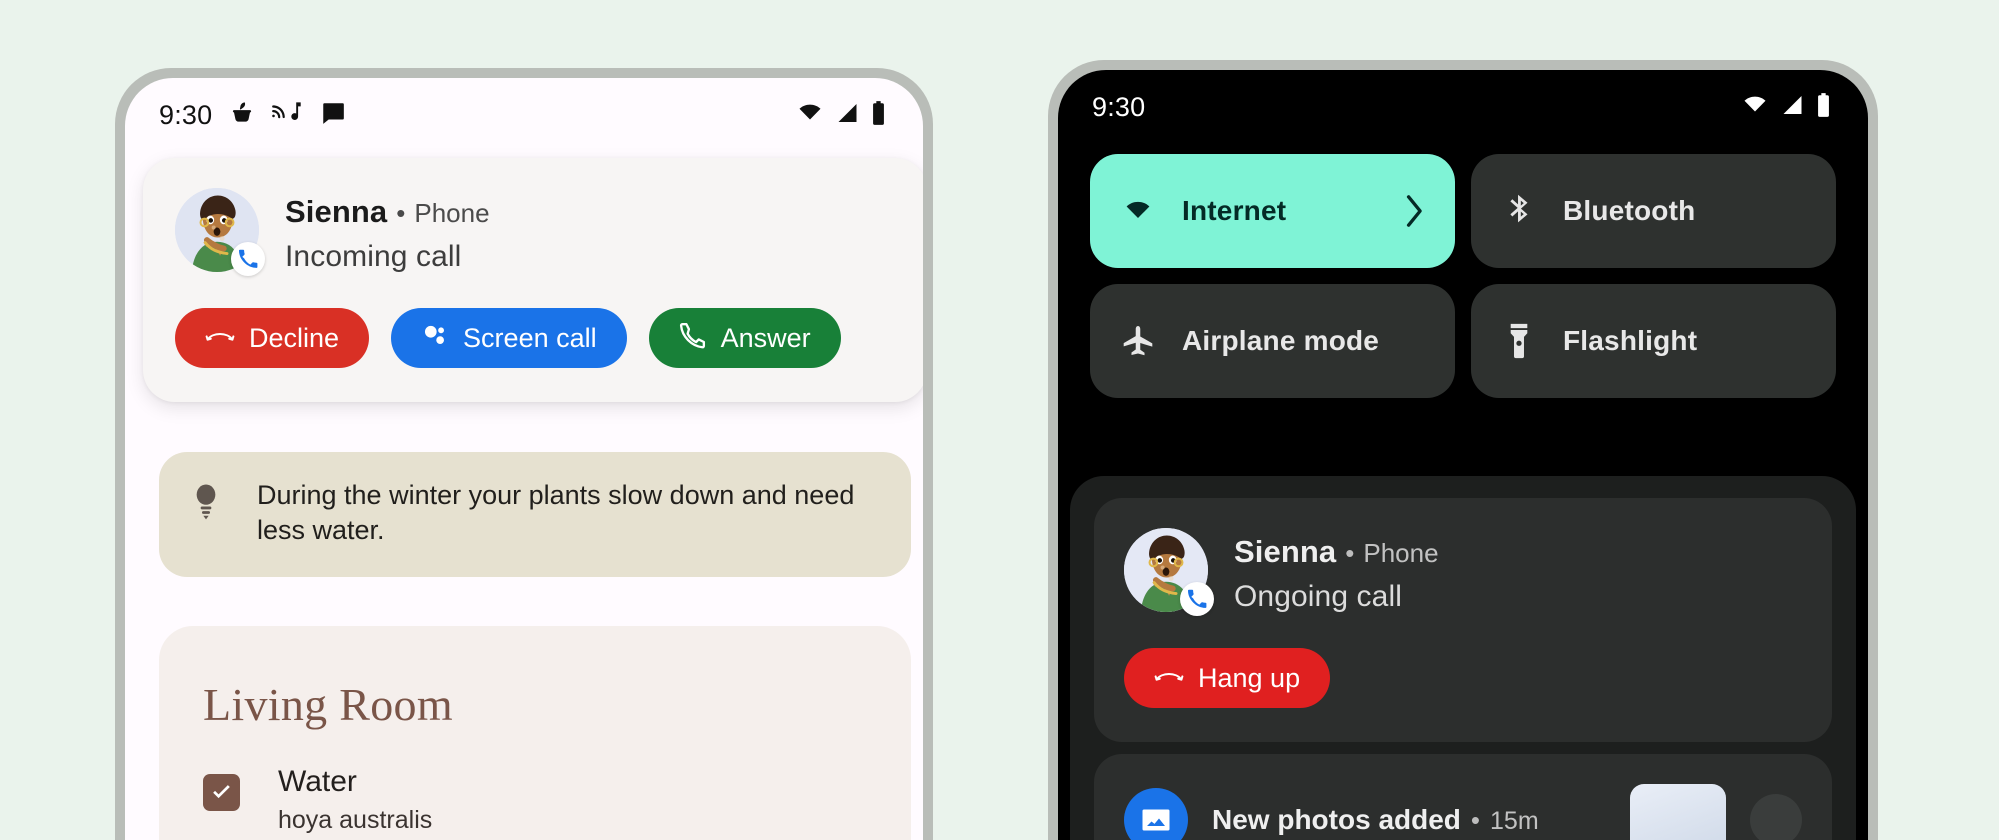  I want to click on photos-title: New photos added, so click(1336, 819).